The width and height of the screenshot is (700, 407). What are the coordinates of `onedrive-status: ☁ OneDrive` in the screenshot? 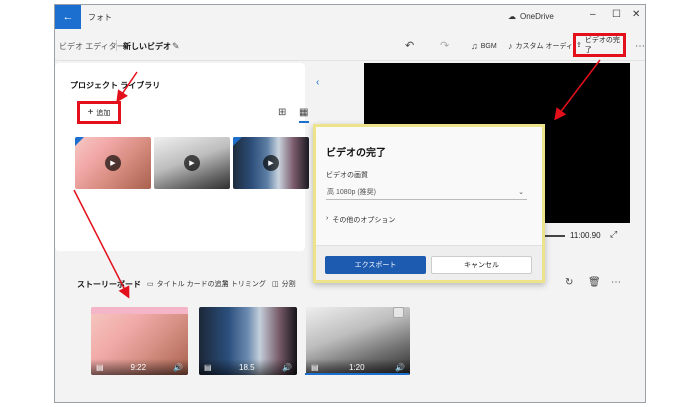 It's located at (531, 16).